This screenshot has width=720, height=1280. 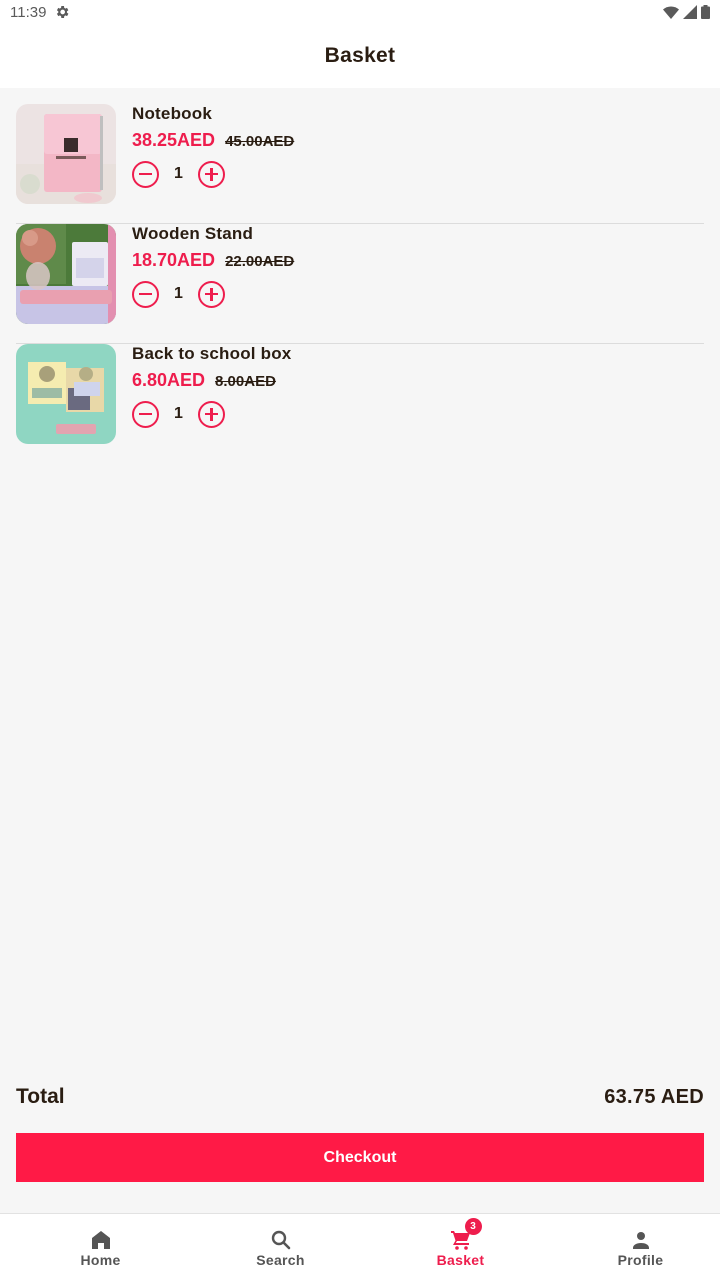 What do you see at coordinates (460, 1260) in the screenshot?
I see `nav-label-basket: Basket` at bounding box center [460, 1260].